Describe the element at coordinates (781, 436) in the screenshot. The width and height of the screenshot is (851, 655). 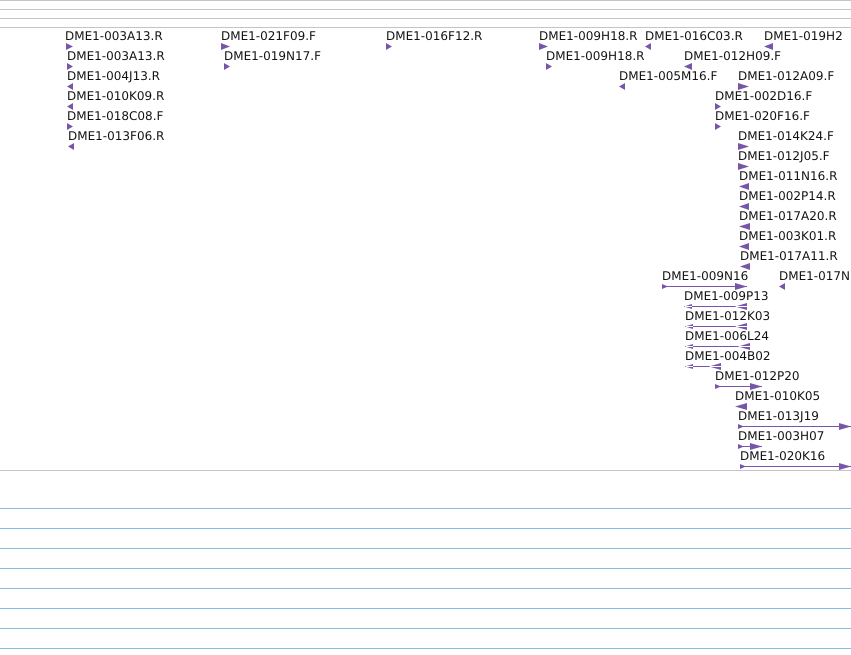
I see `feature-label: DME1-003H07` at that location.